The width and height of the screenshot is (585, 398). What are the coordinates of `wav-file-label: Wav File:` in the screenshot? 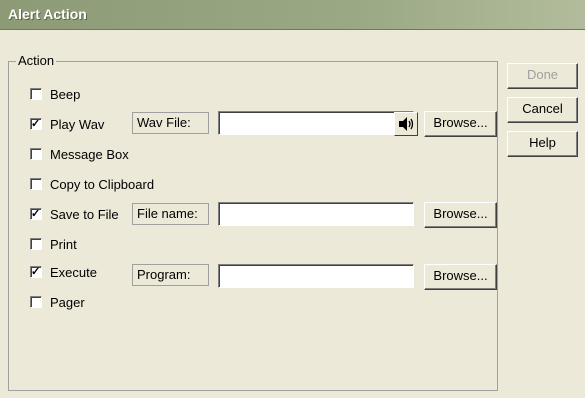 It's located at (170, 123).